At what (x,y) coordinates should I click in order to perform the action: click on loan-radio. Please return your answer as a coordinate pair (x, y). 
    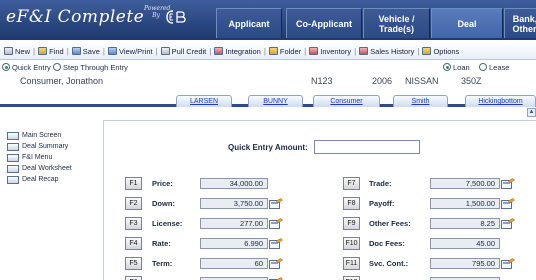
    Looking at the image, I should click on (447, 67).